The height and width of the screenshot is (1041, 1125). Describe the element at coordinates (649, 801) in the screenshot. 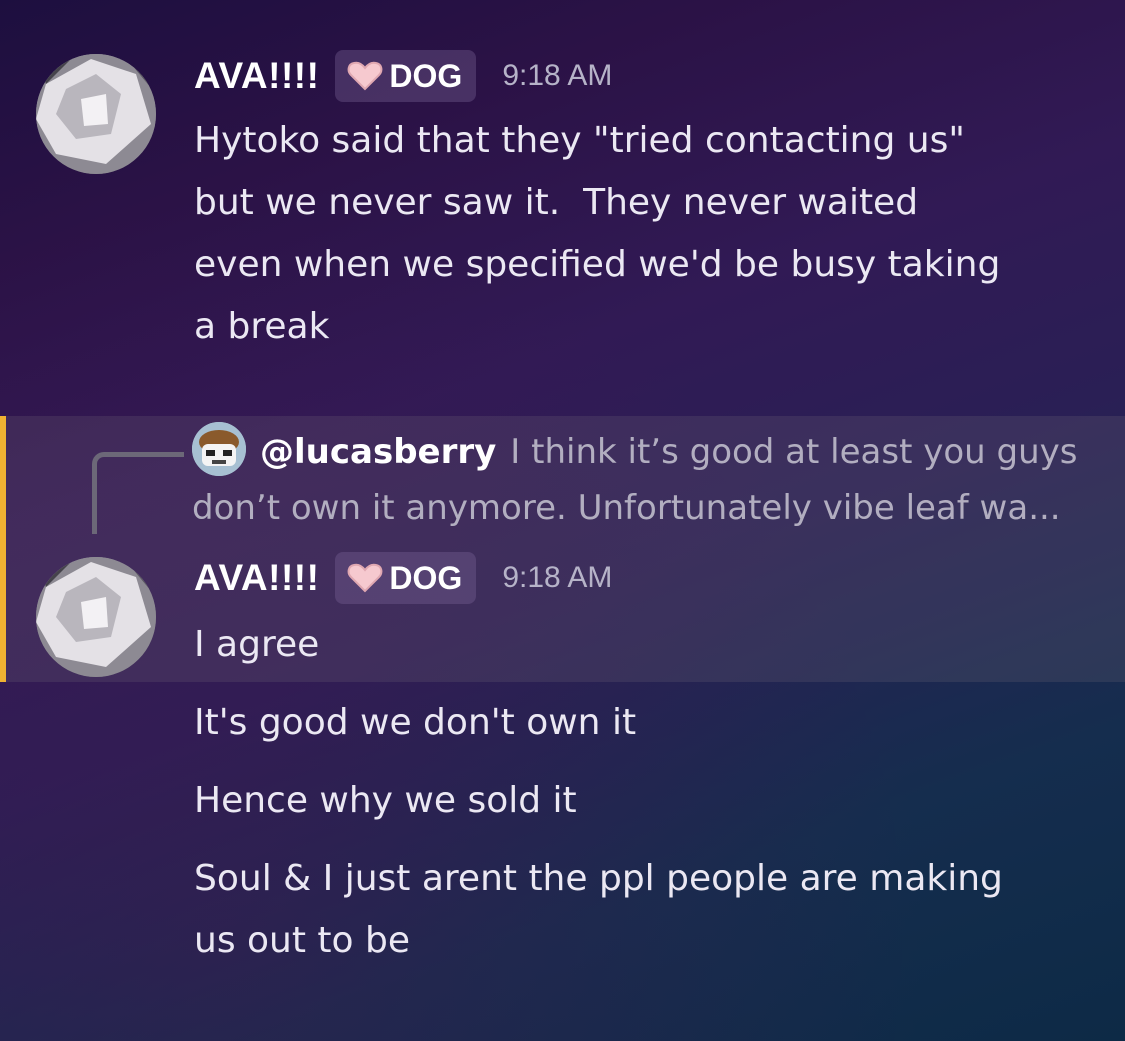

I see `followup-message: Hence why we sold it` at that location.